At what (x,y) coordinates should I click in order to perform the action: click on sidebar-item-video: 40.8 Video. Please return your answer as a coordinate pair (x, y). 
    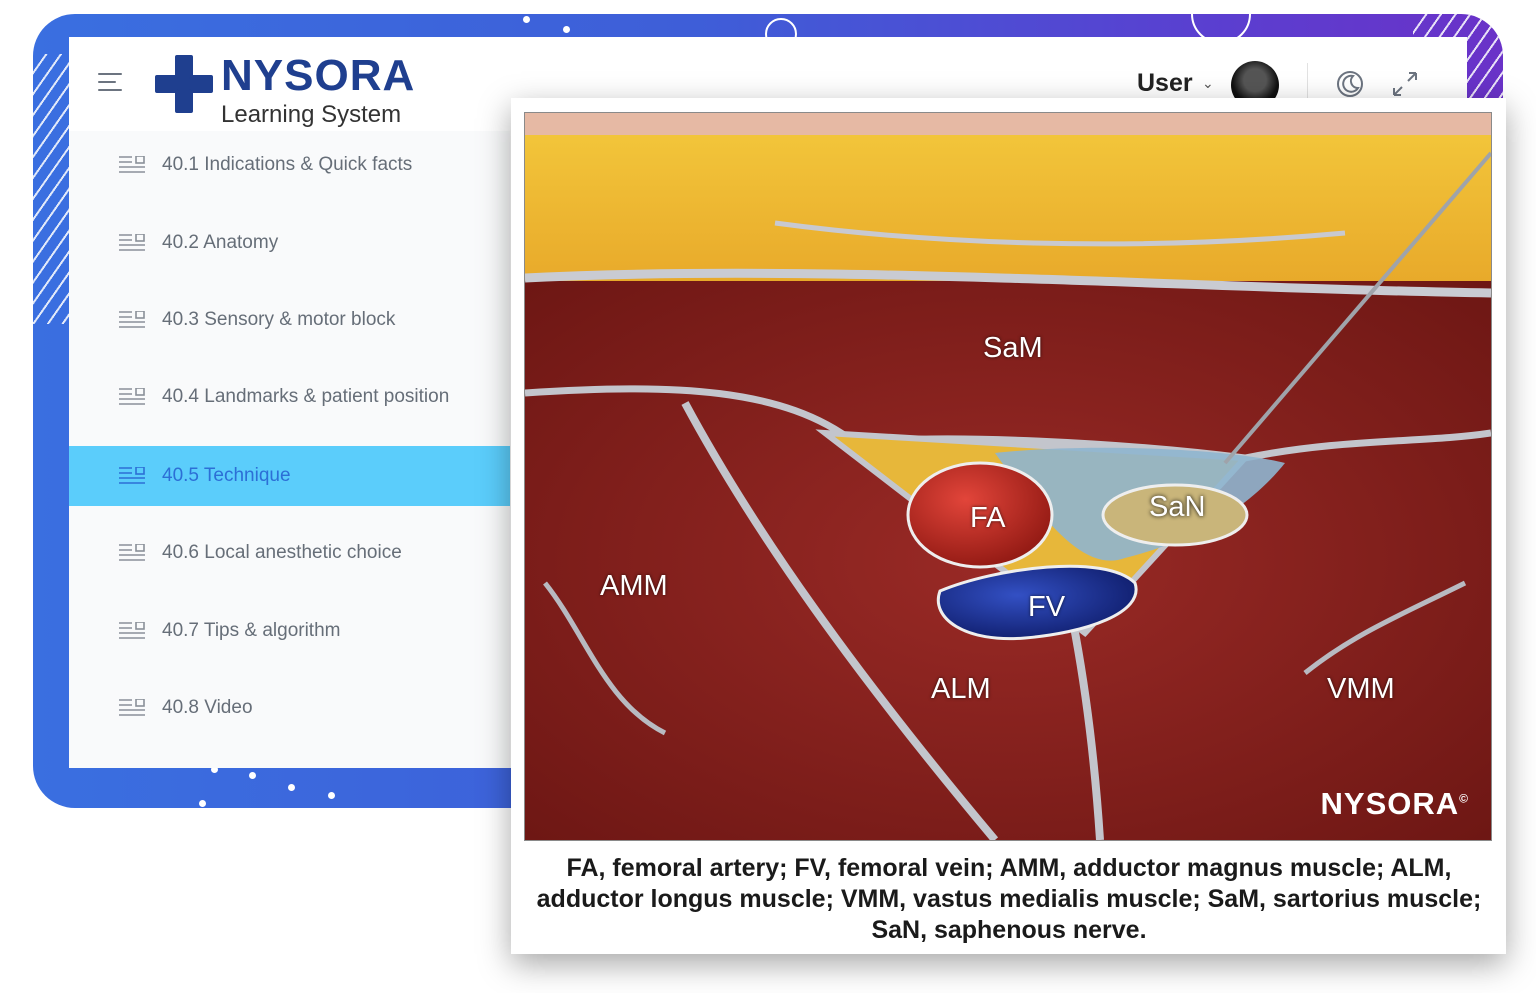
    Looking at the image, I should click on (289, 708).